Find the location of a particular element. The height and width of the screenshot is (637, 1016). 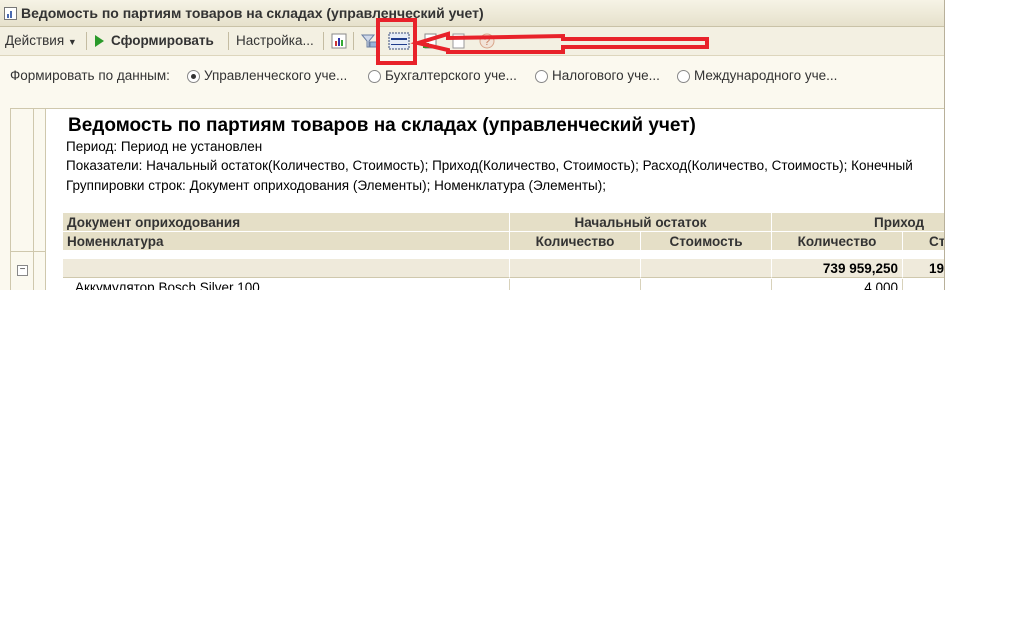

header-income-qty: Количество is located at coordinates (837, 241).